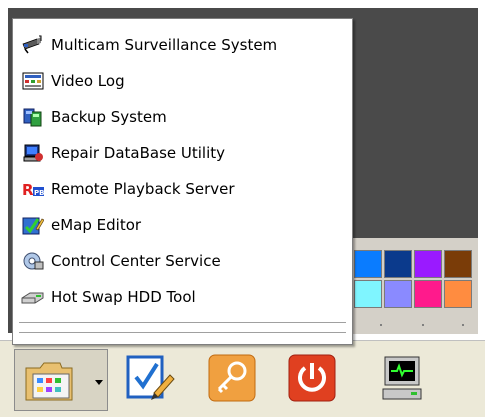  What do you see at coordinates (33, 261) in the screenshot?
I see `control-center-icon` at bounding box center [33, 261].